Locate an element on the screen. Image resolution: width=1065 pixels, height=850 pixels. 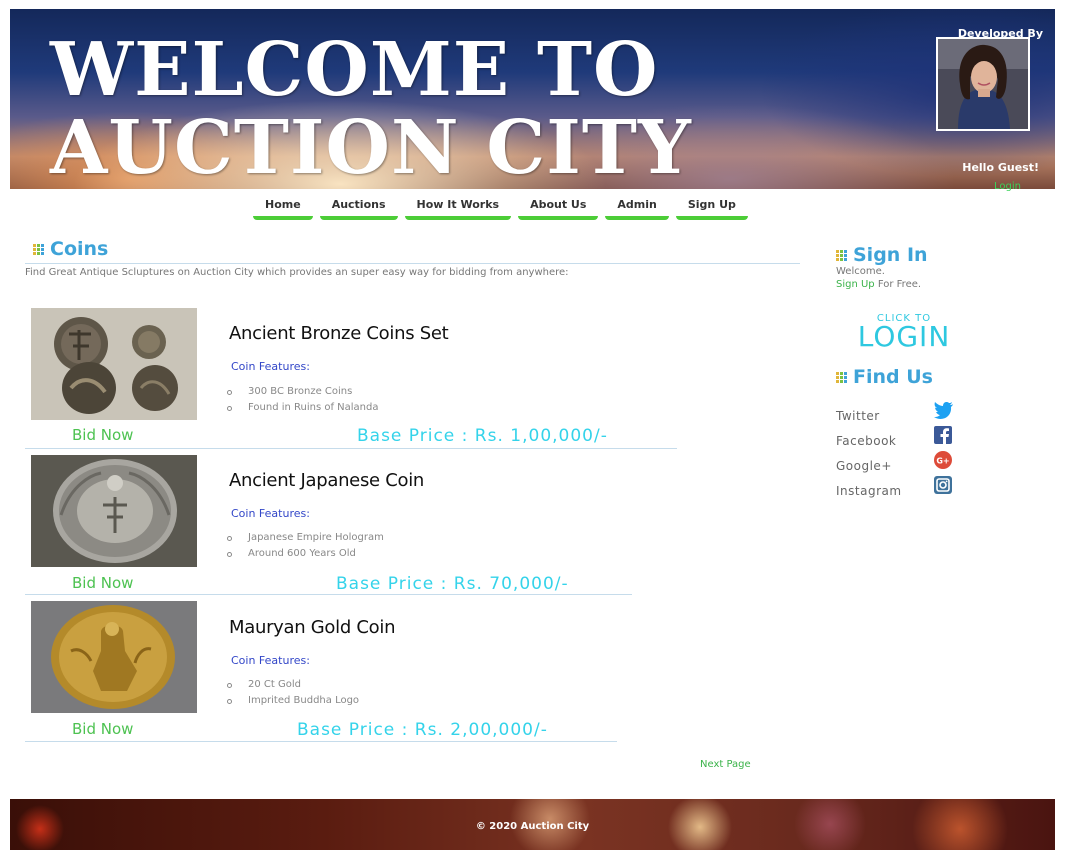
sign-in-heading: Sign In is located at coordinates (882, 255).